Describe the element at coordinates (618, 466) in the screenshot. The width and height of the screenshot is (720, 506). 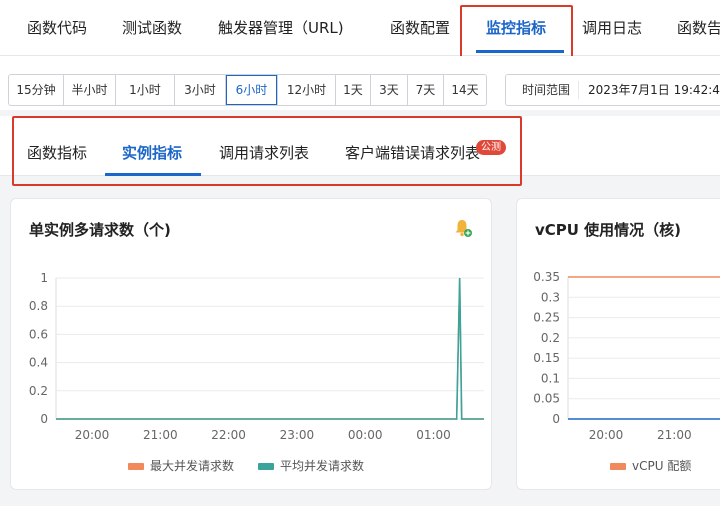
I see `legend-swatch-vcpu-quota` at that location.